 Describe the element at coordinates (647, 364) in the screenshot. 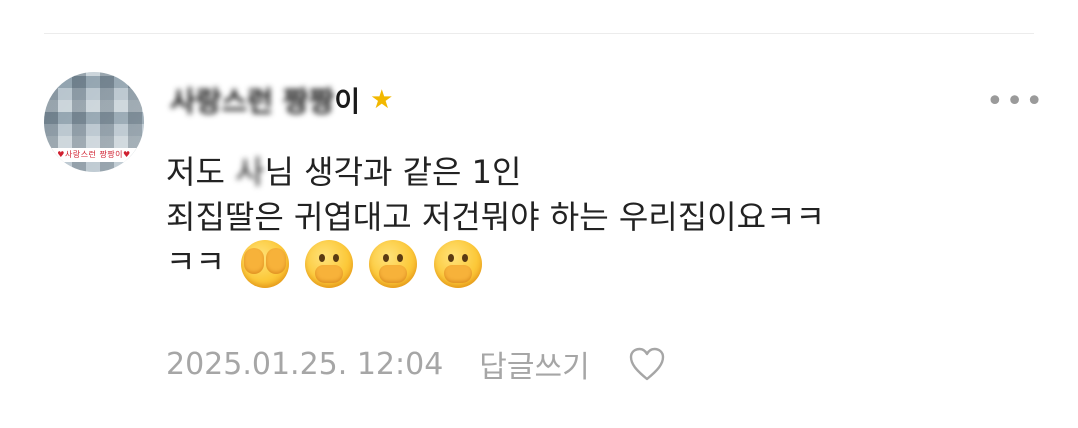

I see `heart-outline-icon` at that location.